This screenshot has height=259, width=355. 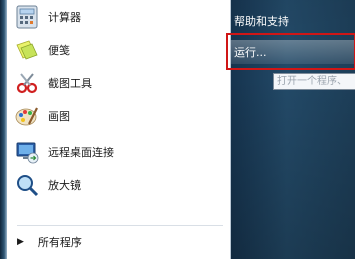 What do you see at coordinates (59, 116) in the screenshot?
I see `program-label: 画图` at bounding box center [59, 116].